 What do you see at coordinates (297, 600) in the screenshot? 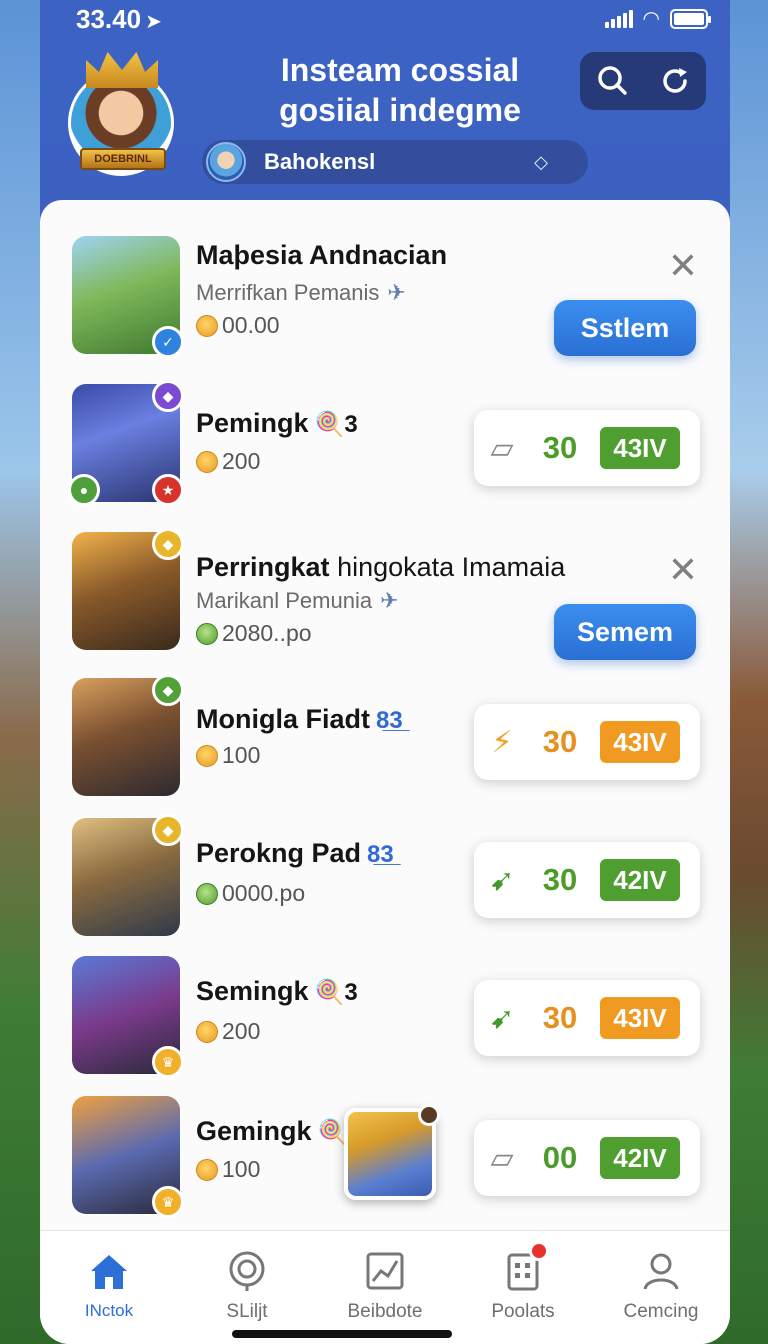
I see `player-subtitle: Marikanl Pemunia ✈` at bounding box center [297, 600].